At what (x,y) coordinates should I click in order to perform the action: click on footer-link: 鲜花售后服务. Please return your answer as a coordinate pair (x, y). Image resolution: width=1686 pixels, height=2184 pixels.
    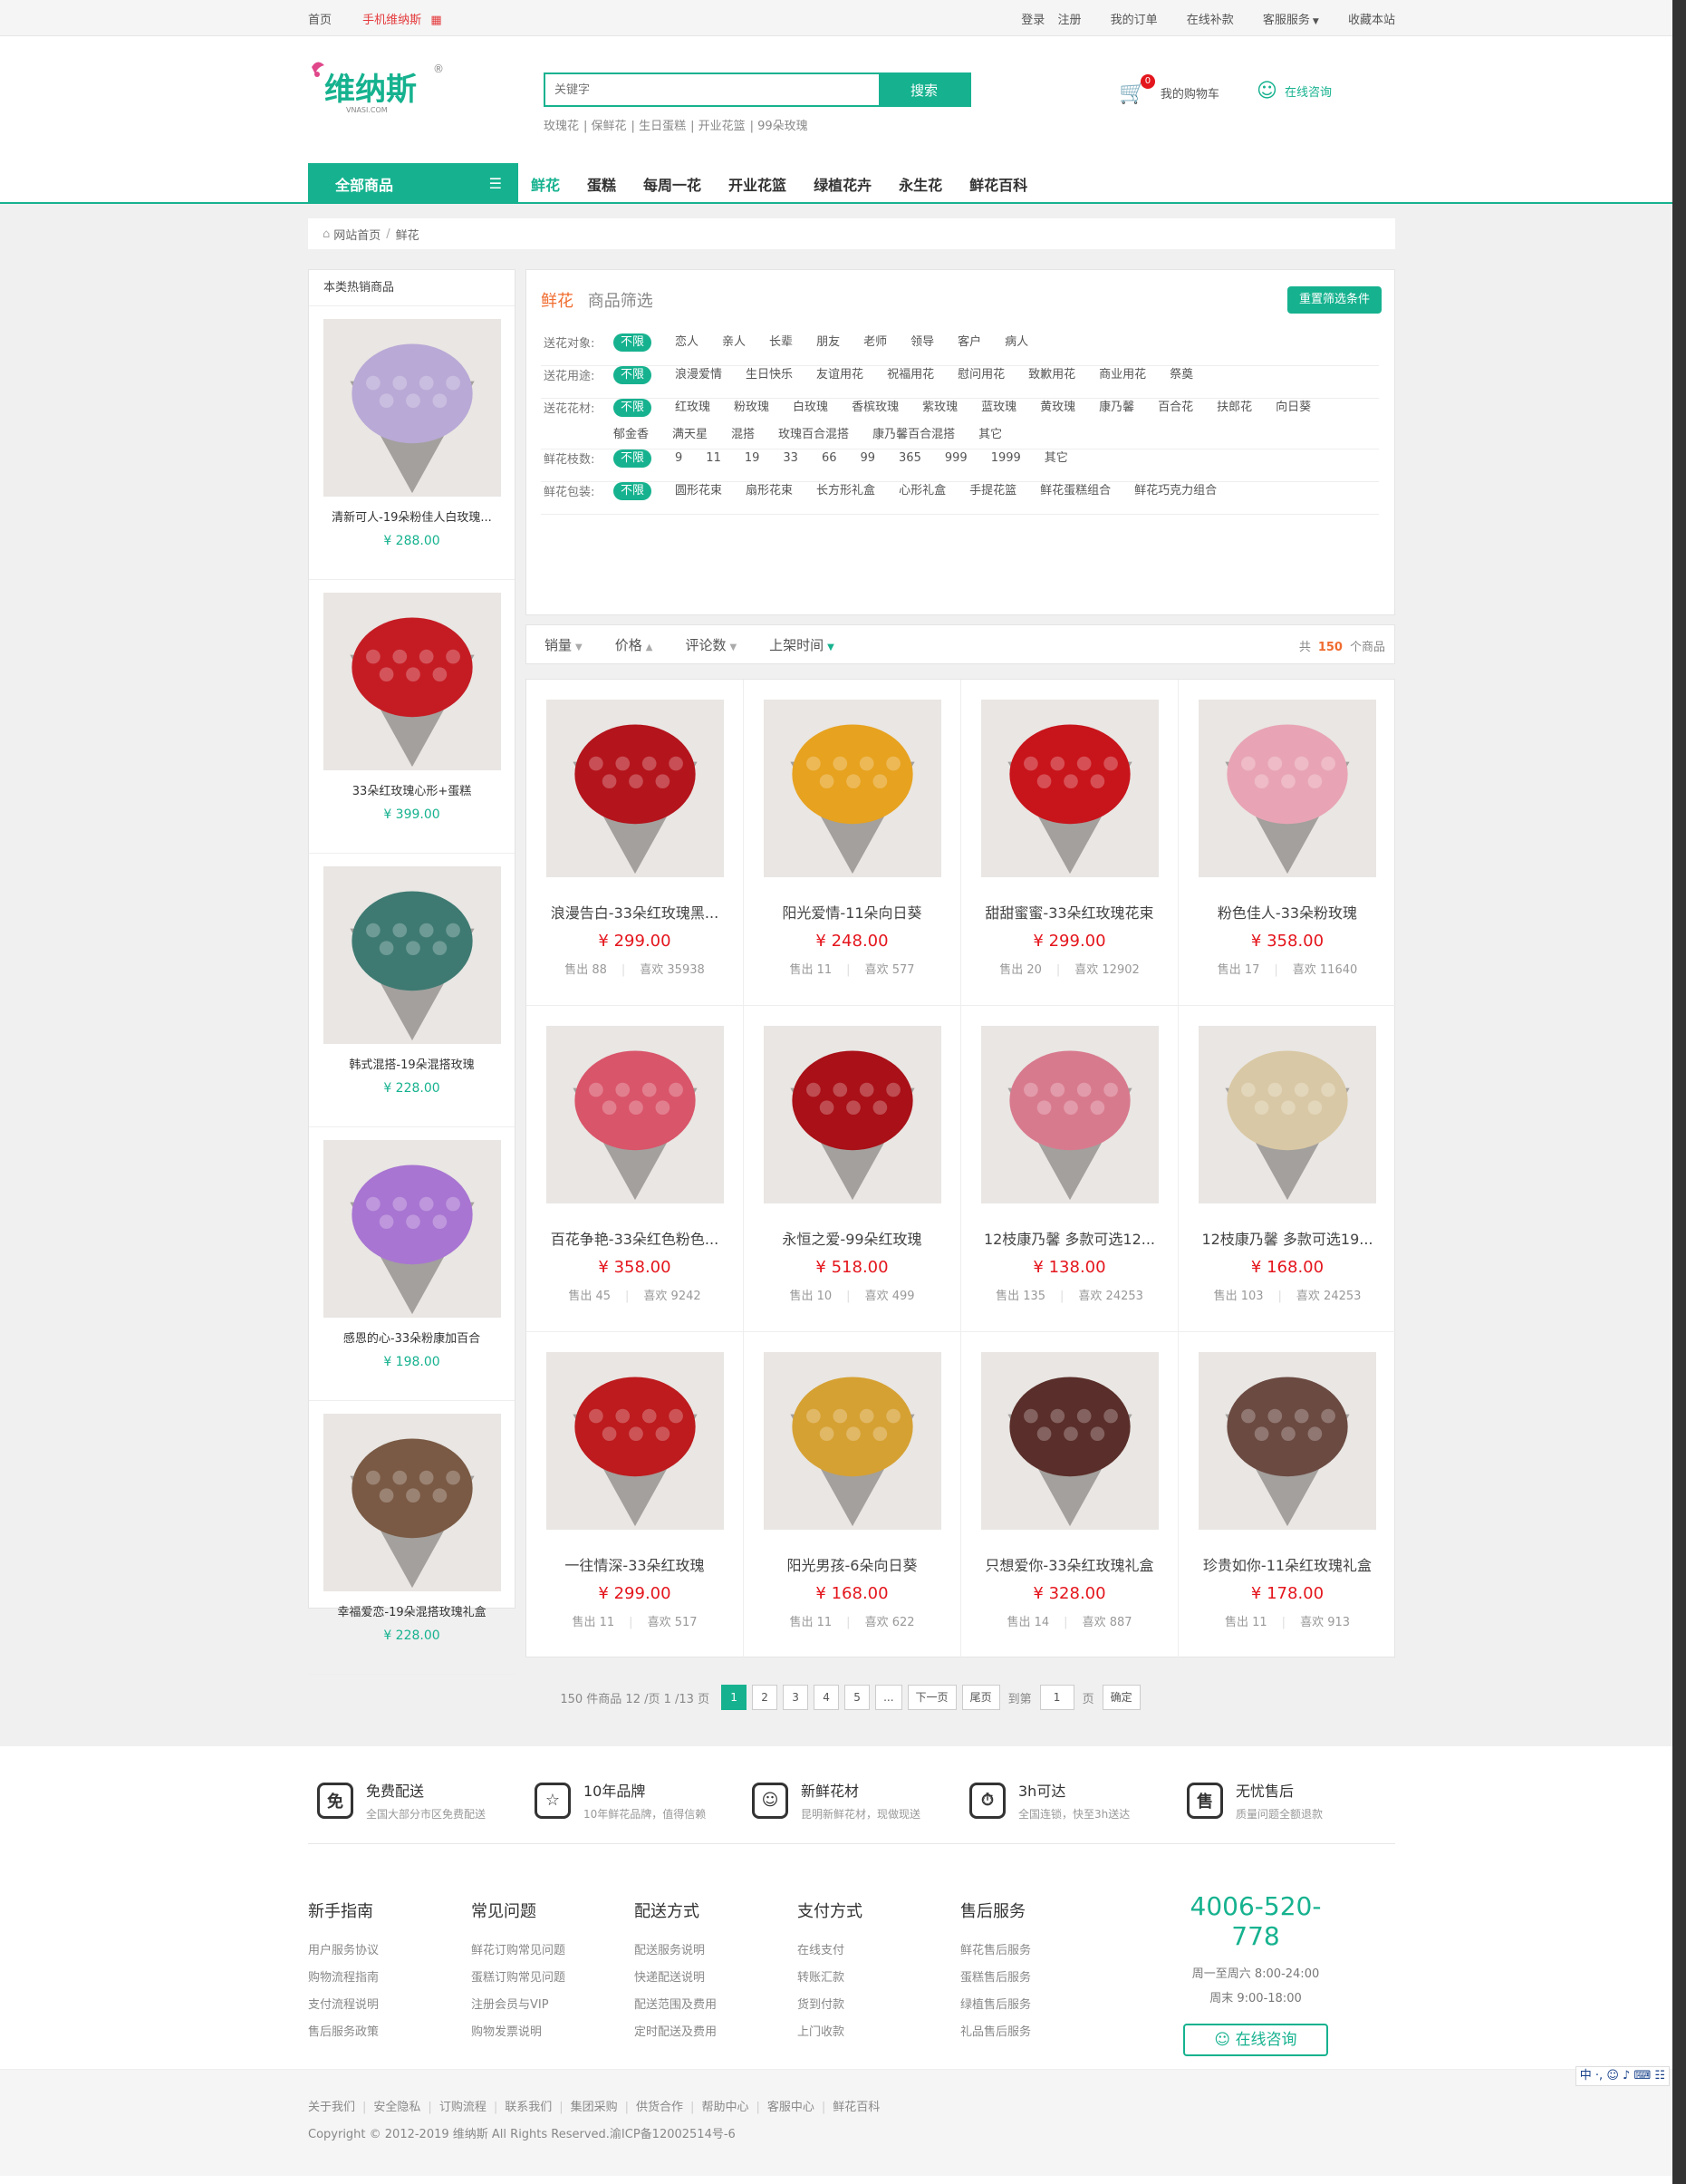
    Looking at the image, I should click on (995, 1953).